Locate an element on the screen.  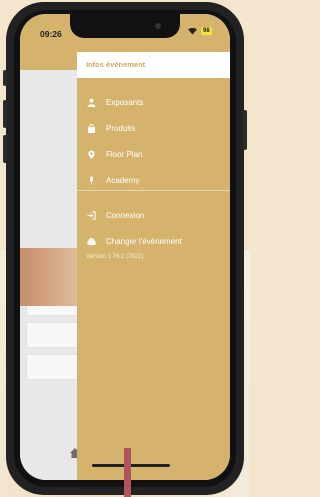
menu-item-floor-plan: Floor Plan is located at coordinates (153, 154).